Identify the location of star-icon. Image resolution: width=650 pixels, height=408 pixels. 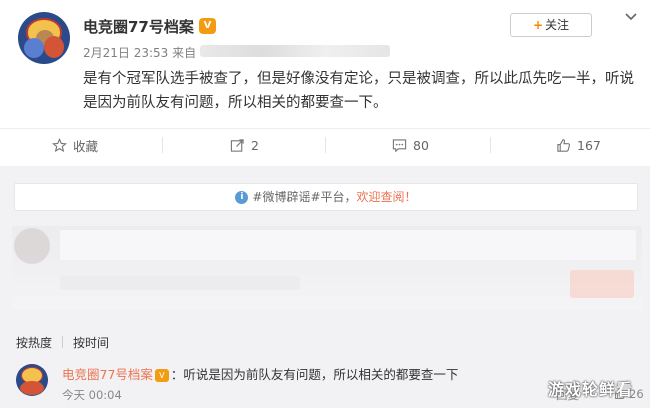
(59, 144).